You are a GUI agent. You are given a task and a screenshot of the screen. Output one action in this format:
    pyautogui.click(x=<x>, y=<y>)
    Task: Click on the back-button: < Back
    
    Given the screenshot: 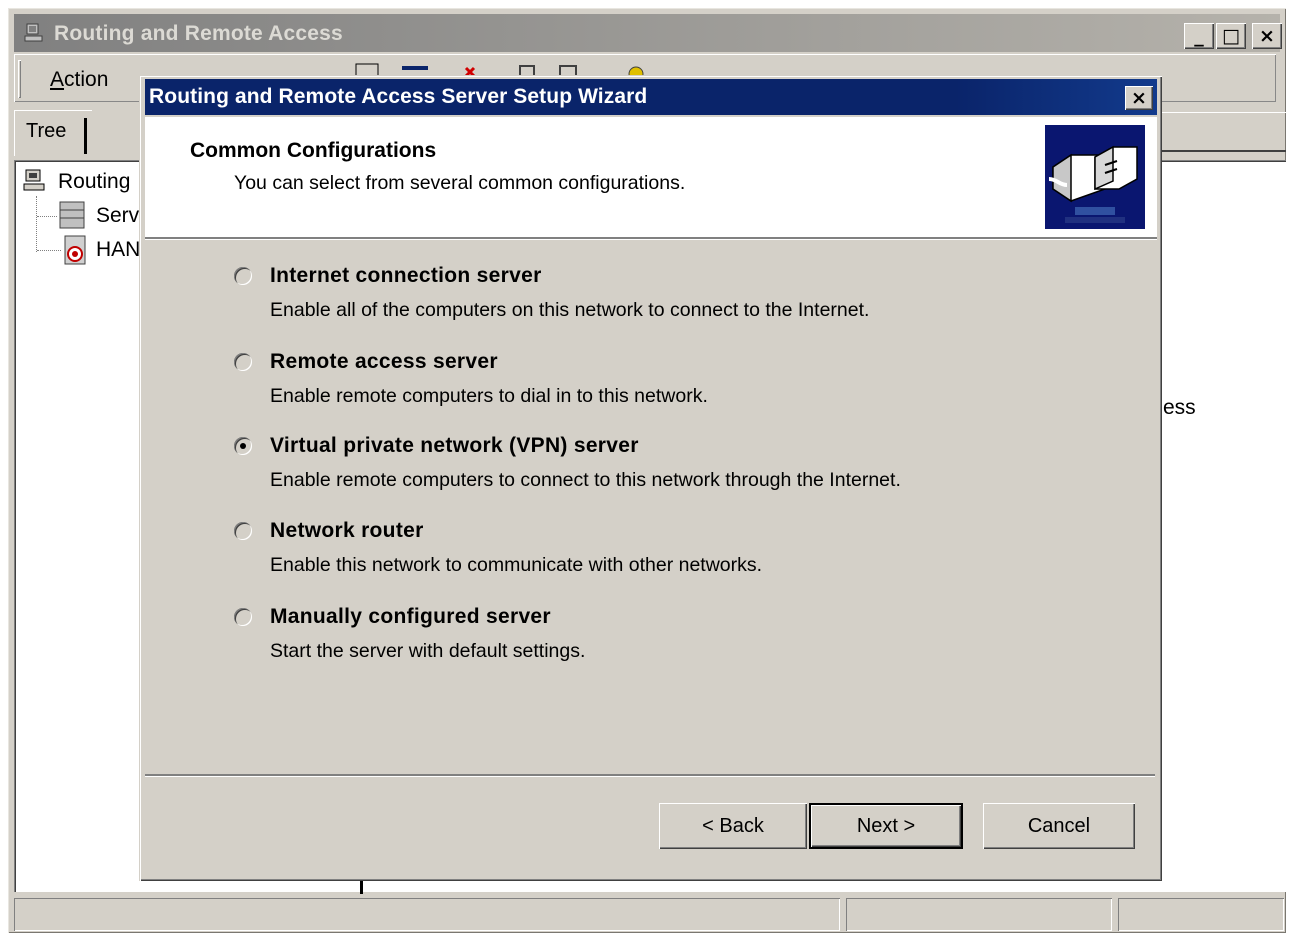 What is the action you would take?
    pyautogui.click(x=733, y=826)
    